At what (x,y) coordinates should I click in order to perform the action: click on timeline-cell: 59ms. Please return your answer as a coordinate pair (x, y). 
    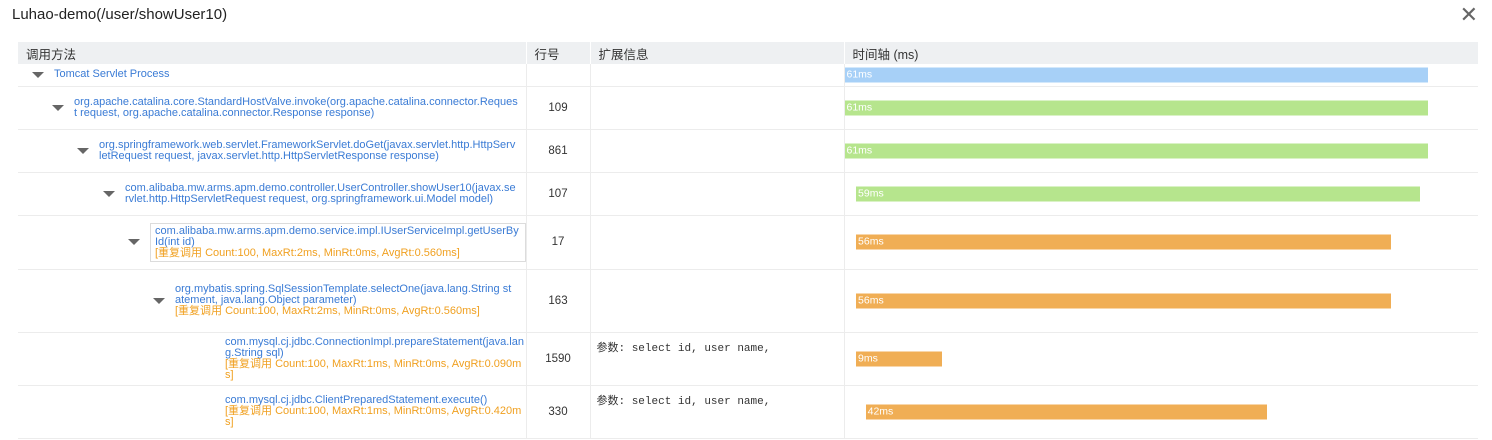
    Looking at the image, I should click on (1161, 194).